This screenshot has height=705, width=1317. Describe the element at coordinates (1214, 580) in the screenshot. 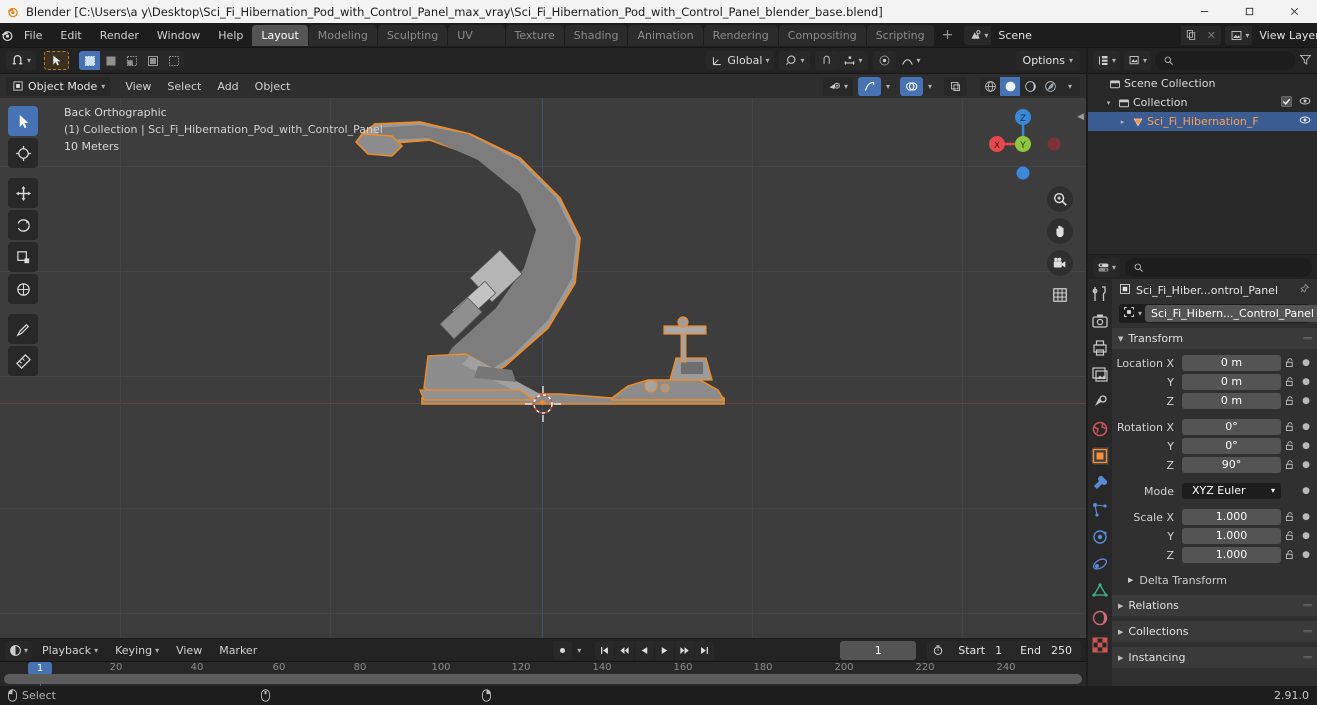

I see `subpanel-delta-transform: ▶ Delta Transform` at that location.